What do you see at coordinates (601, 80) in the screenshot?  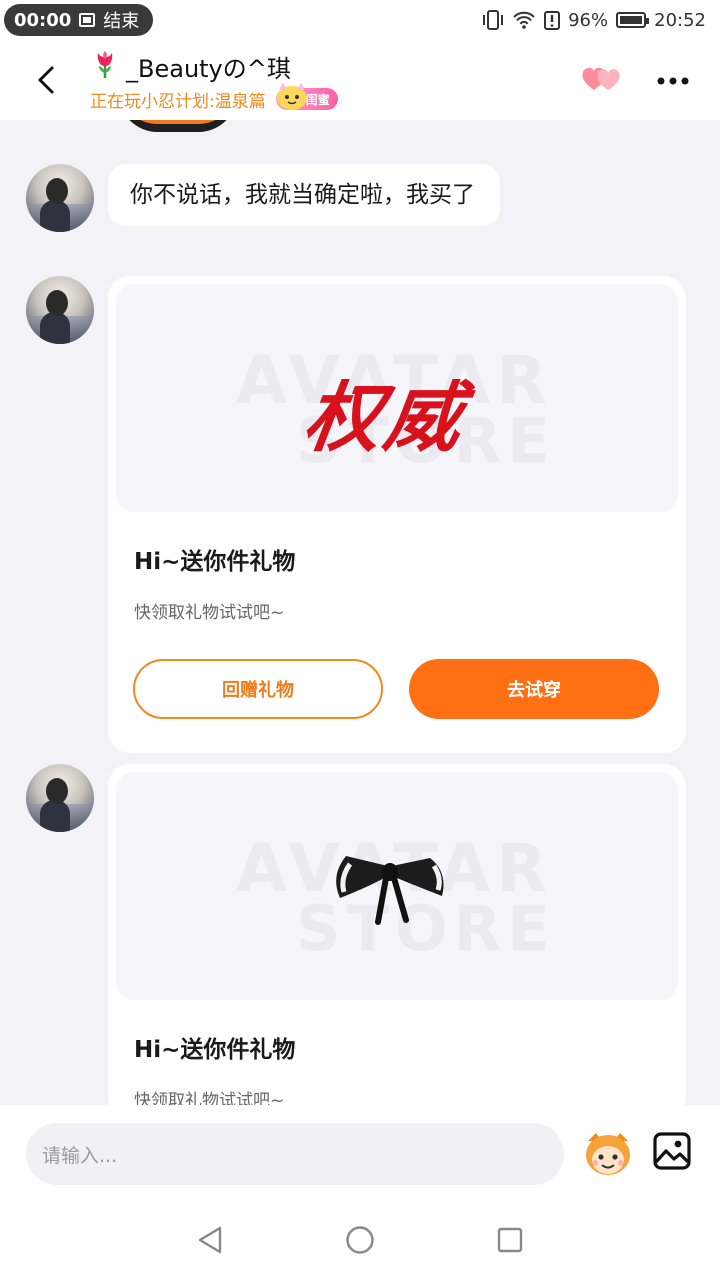 I see `intimacy-hearts-icon` at bounding box center [601, 80].